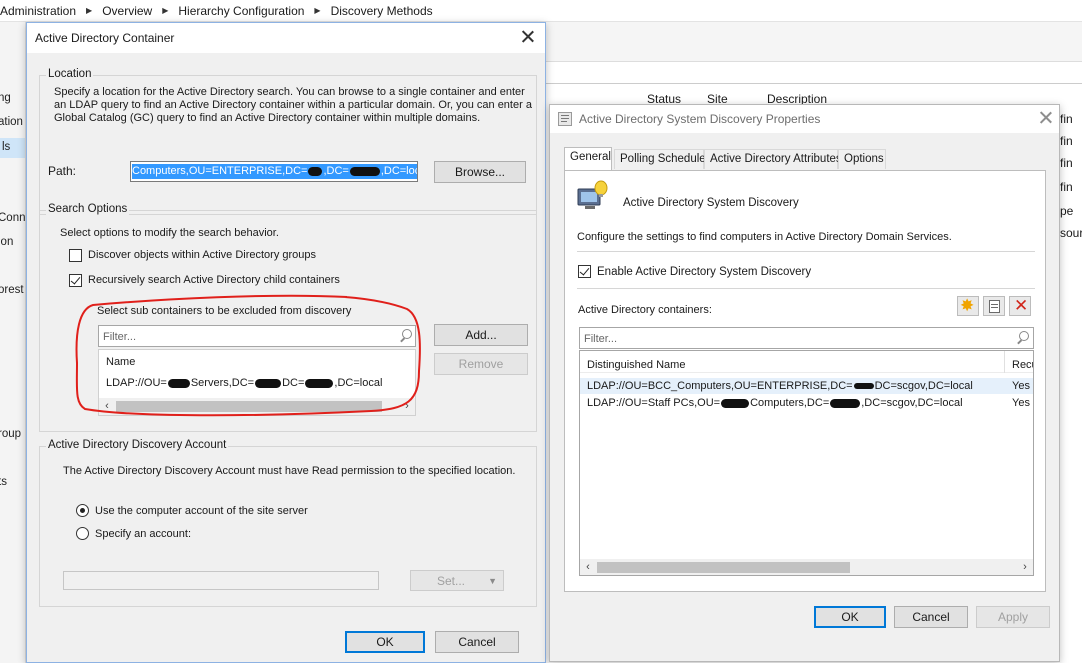 This screenshot has width=1082, height=663. What do you see at coordinates (806, 362) in the screenshot?
I see `list-header: Distinguished Name Recu` at bounding box center [806, 362].